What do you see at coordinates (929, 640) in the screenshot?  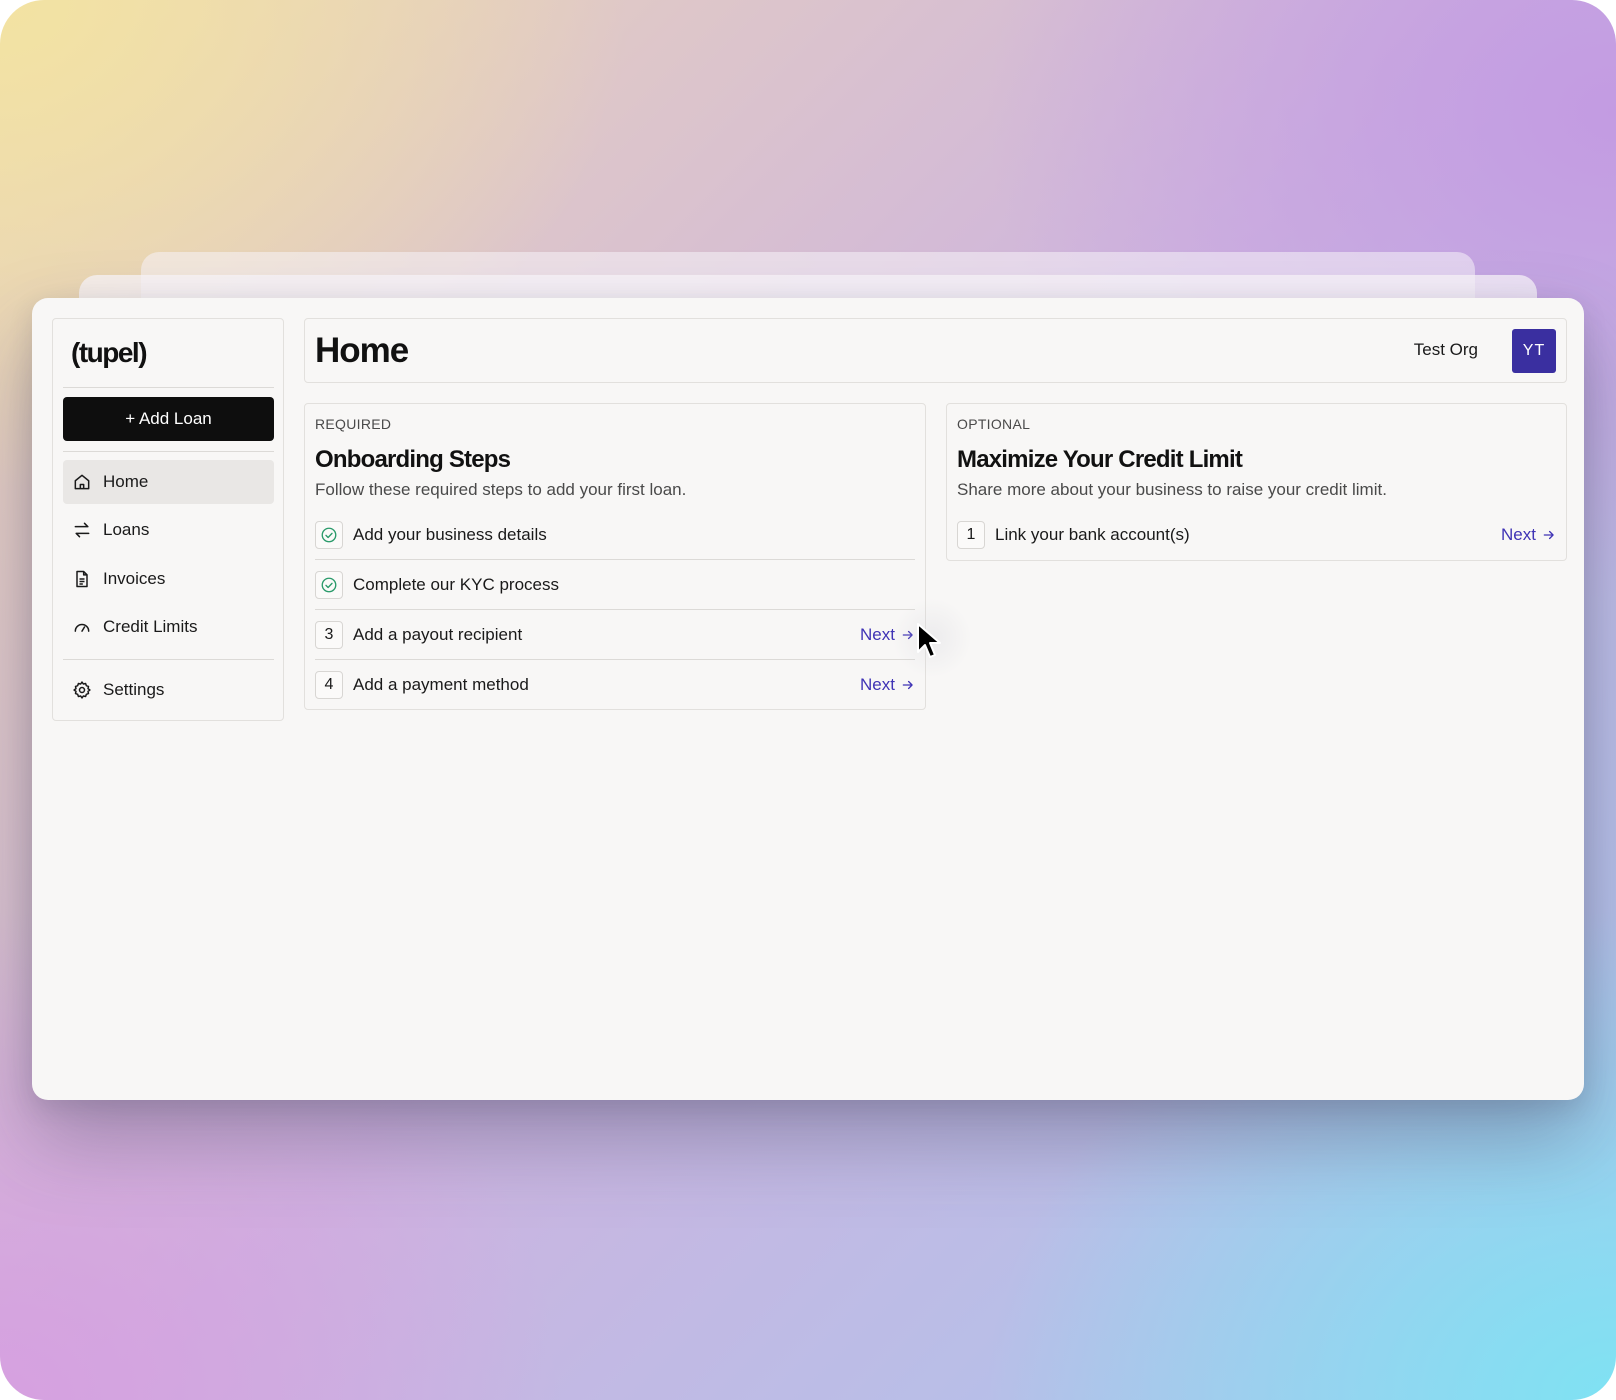 I see `mouse-cursor-icon` at bounding box center [929, 640].